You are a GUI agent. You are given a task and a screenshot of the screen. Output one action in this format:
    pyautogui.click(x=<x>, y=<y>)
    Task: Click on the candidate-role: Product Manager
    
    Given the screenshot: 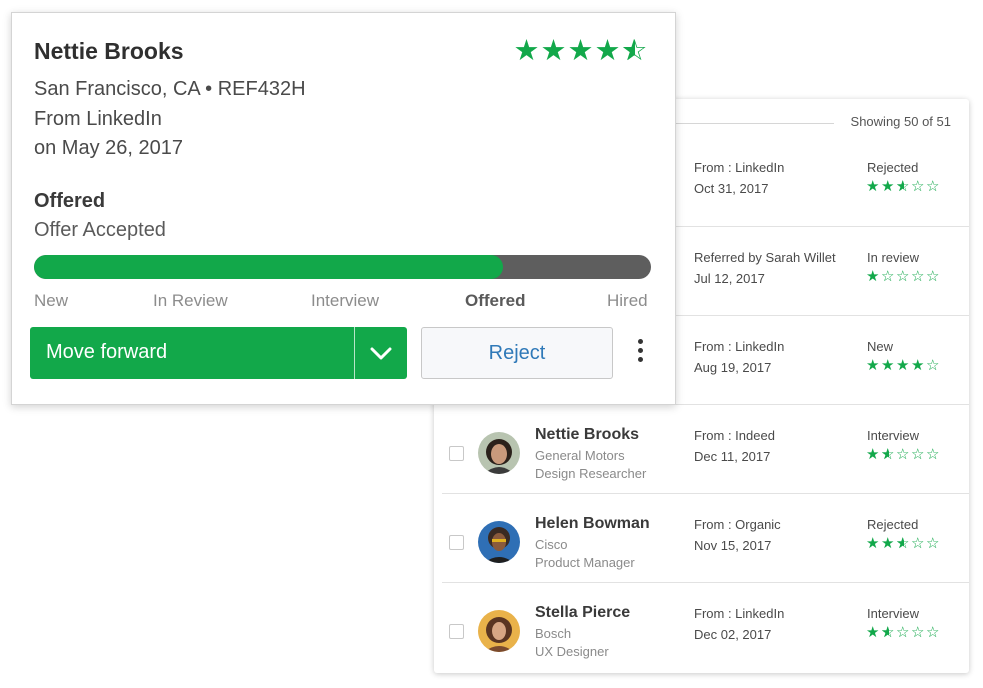 What is the action you would take?
    pyautogui.click(x=585, y=562)
    